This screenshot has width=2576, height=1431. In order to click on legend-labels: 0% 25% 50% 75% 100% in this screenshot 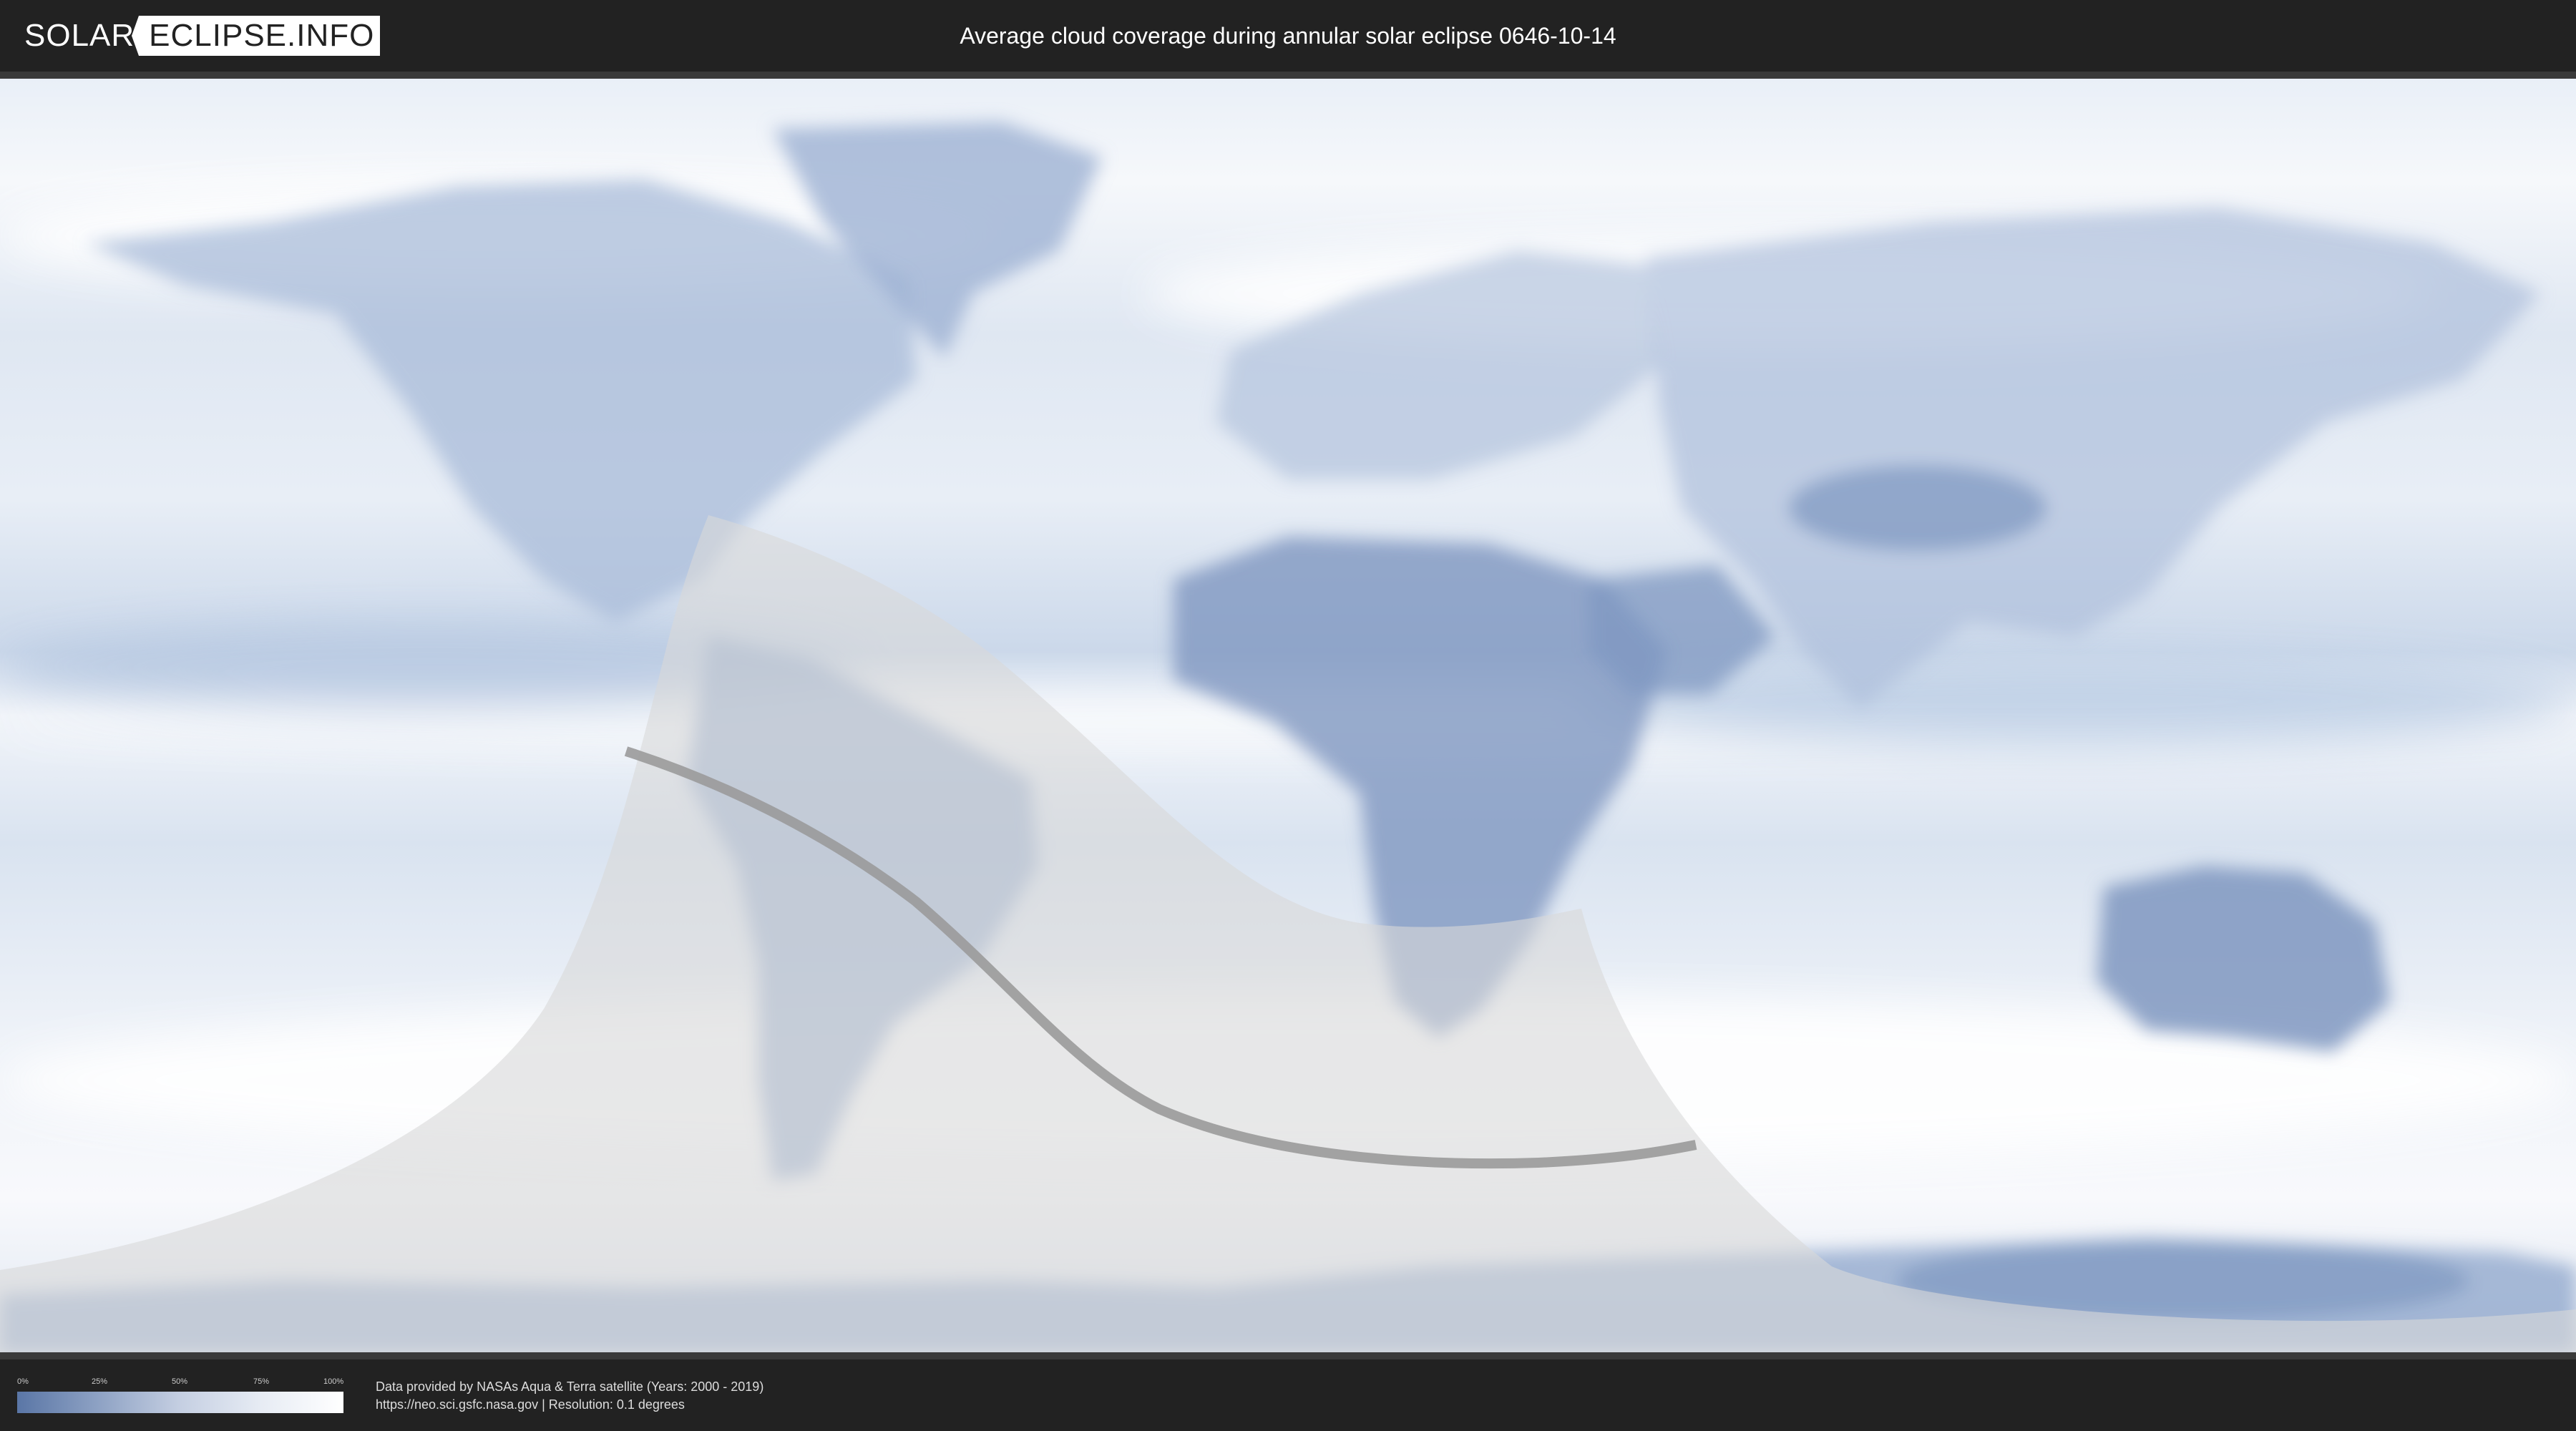, I will do `click(180, 1382)`.